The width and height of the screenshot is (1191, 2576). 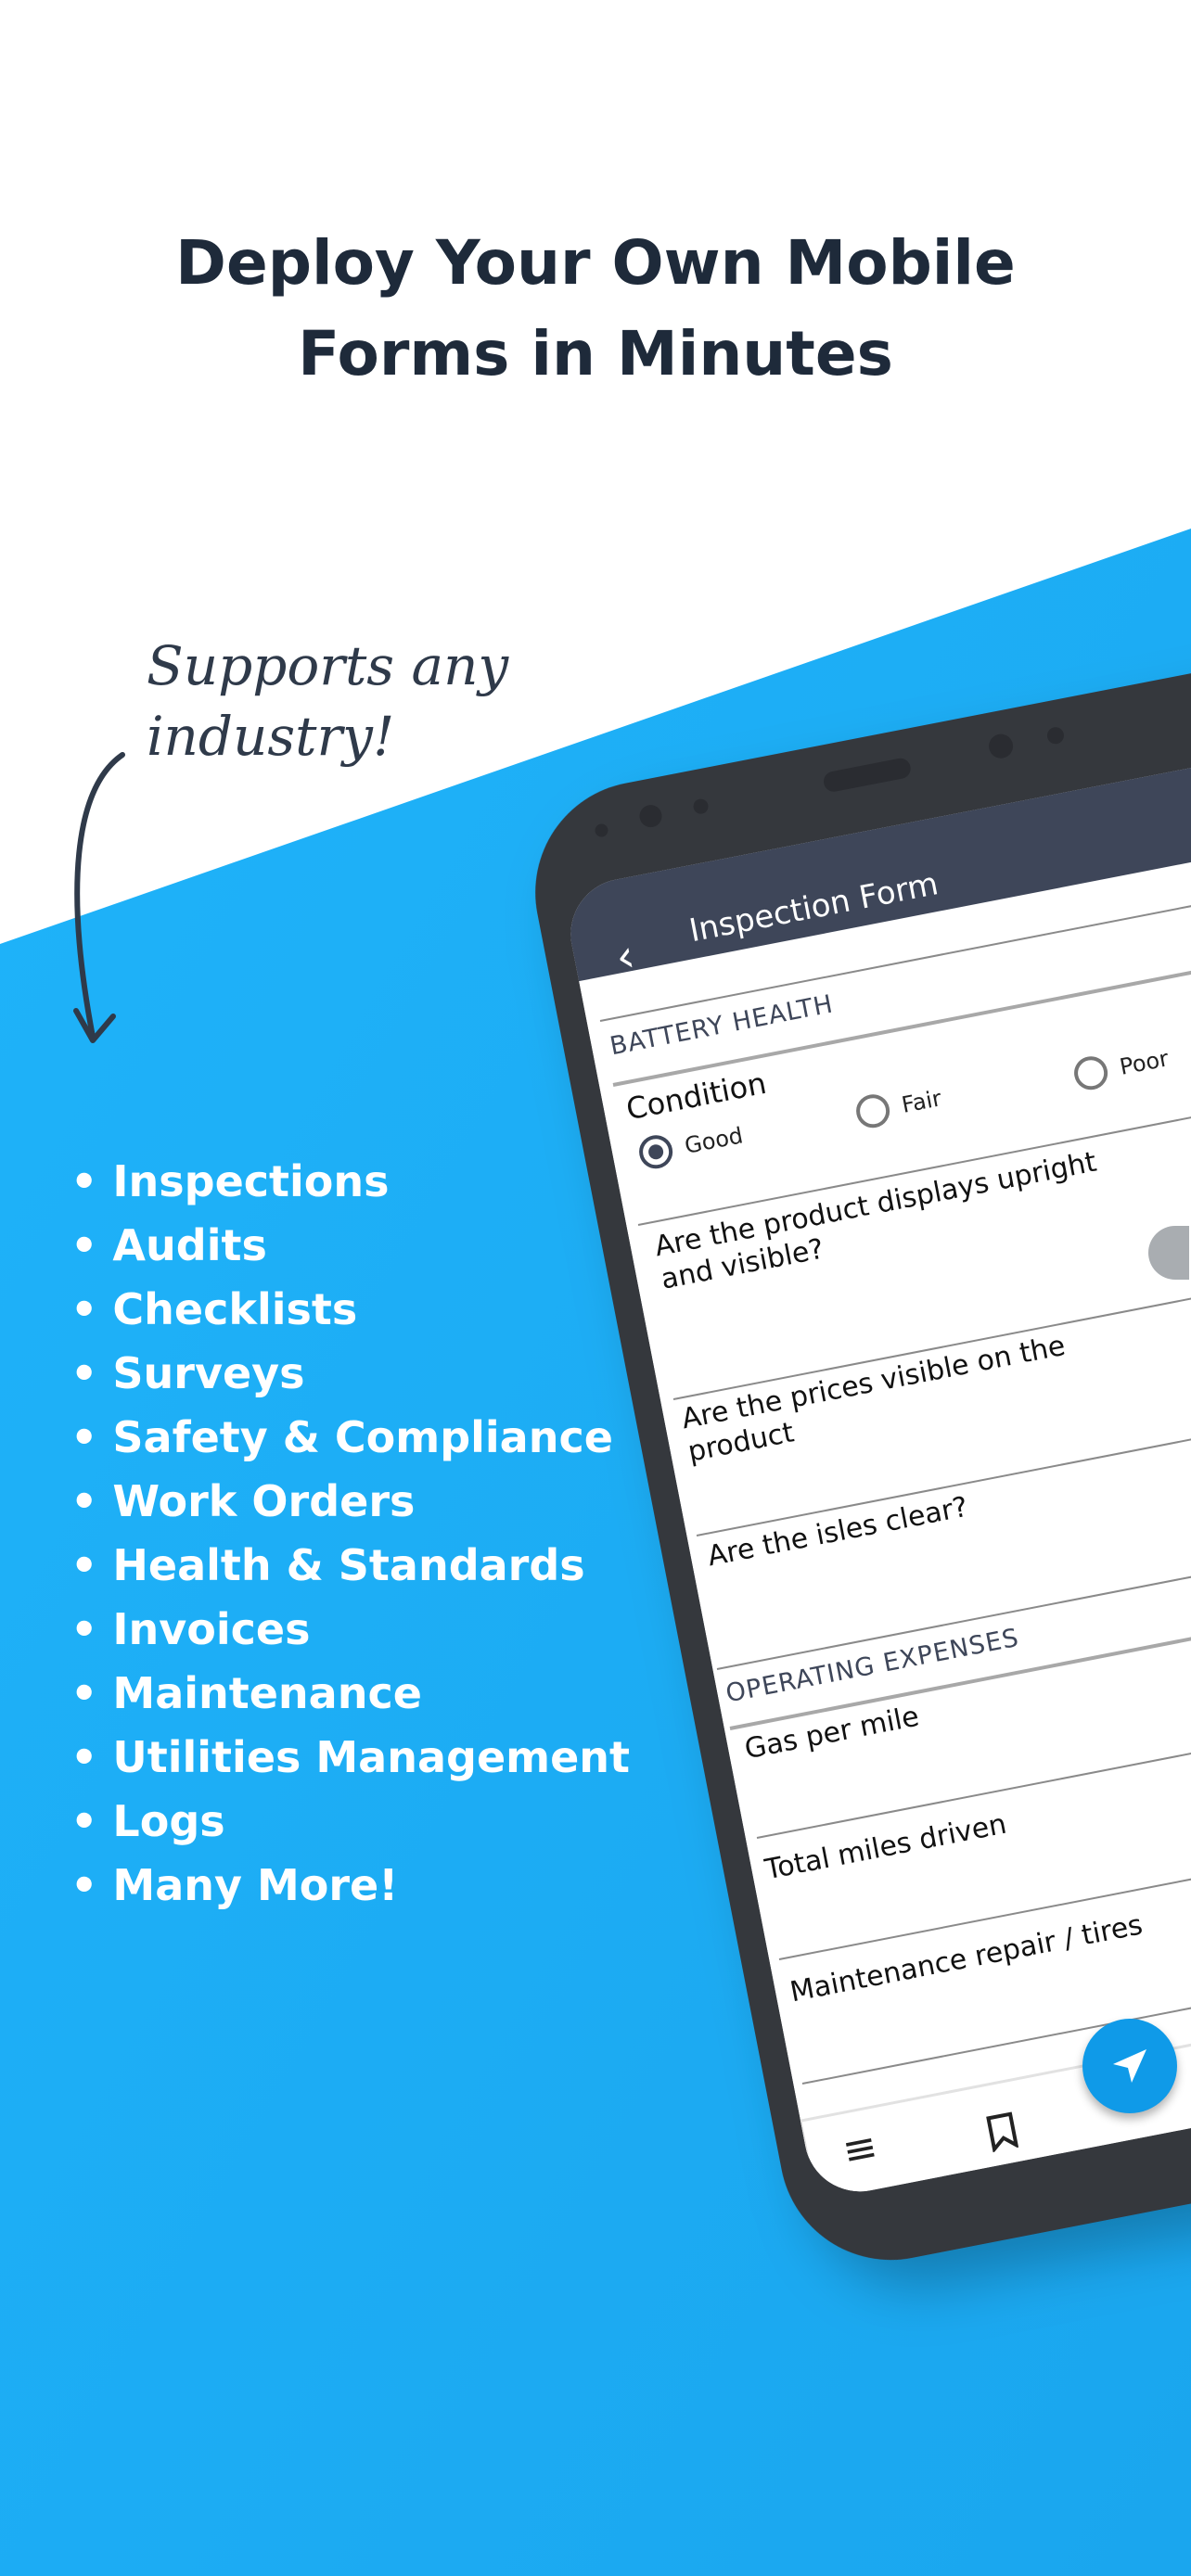 I want to click on send-icon, so click(x=1129, y=2066).